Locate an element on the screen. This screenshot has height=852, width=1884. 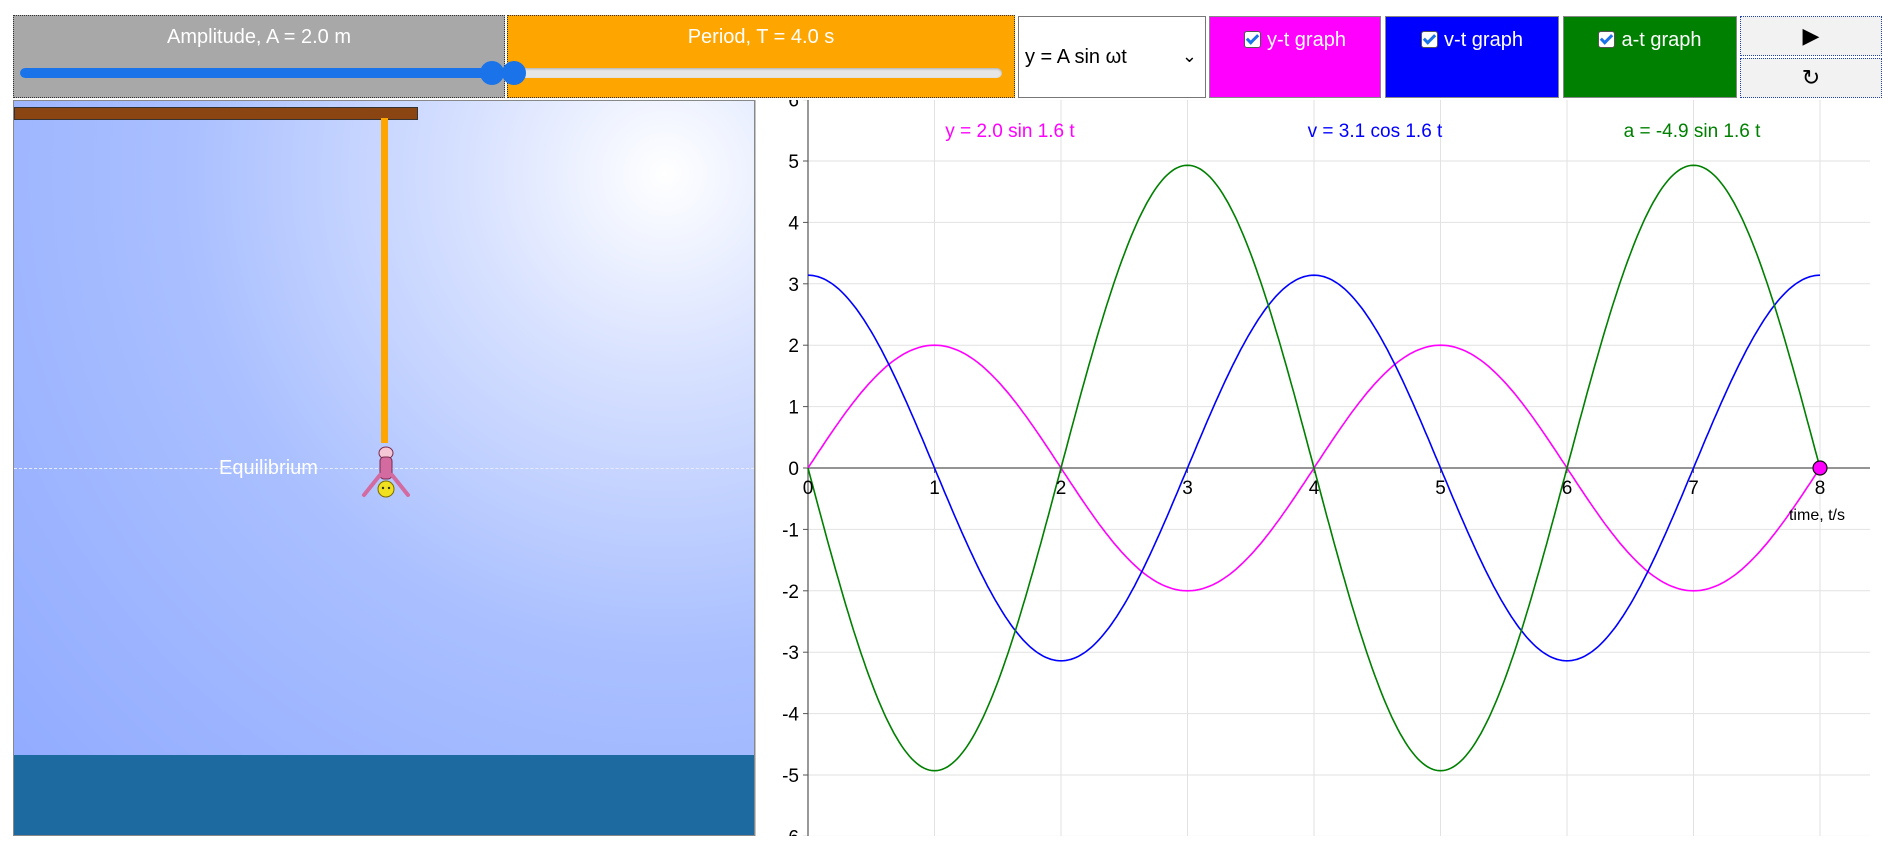
bungee-rope is located at coordinates (384, 280).